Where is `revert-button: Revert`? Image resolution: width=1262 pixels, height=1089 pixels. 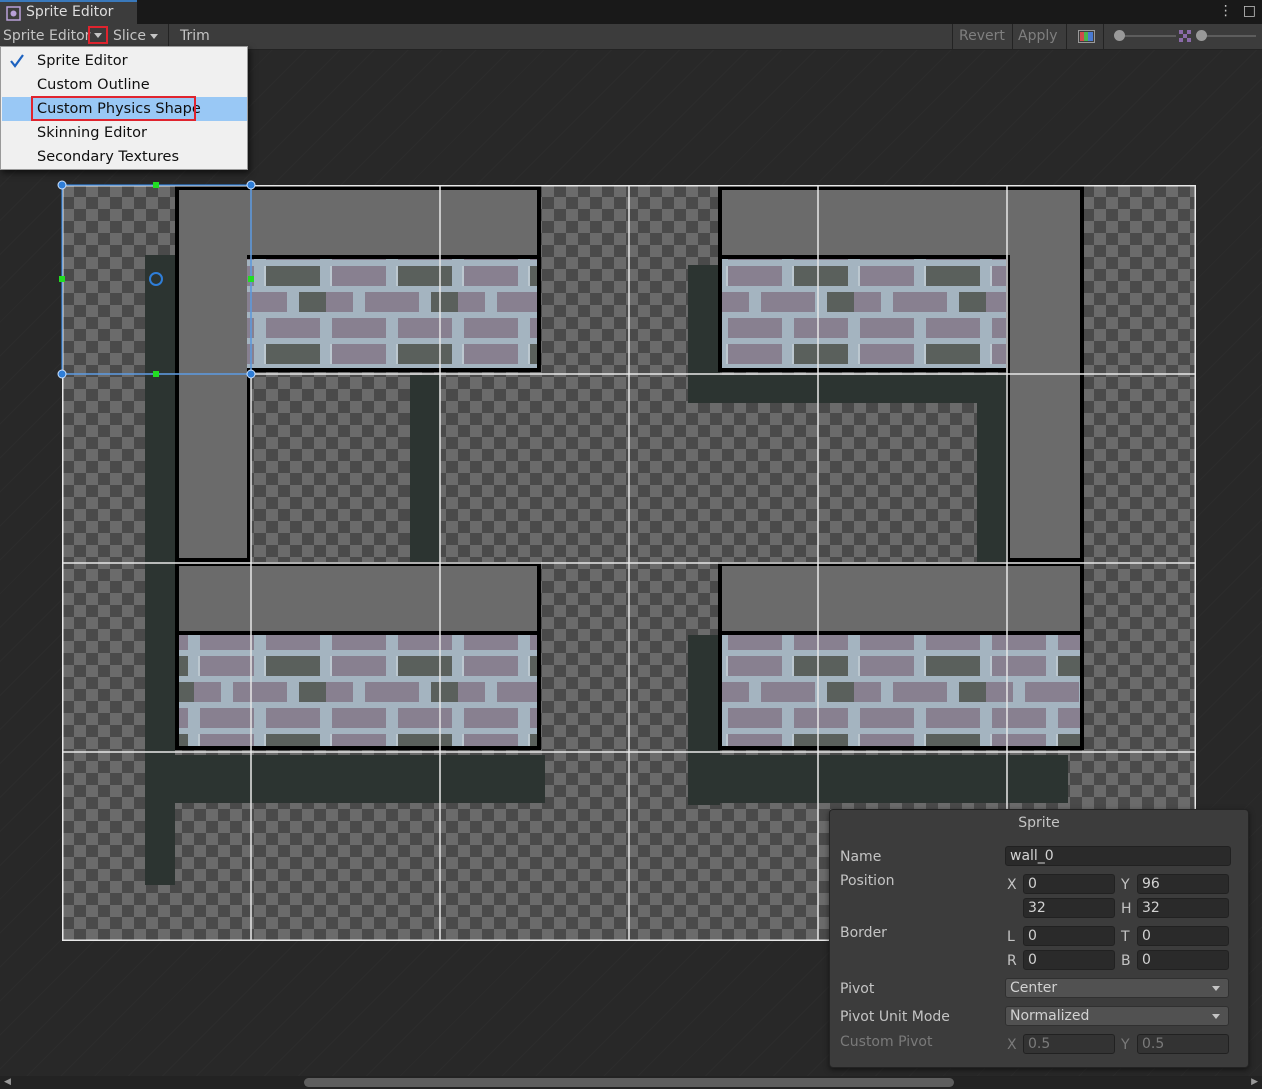
revert-button: Revert is located at coordinates (982, 36).